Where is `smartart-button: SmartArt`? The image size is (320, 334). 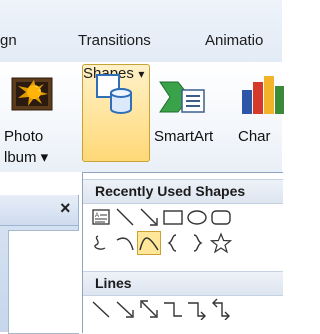 smartart-button: SmartArt is located at coordinates (184, 116).